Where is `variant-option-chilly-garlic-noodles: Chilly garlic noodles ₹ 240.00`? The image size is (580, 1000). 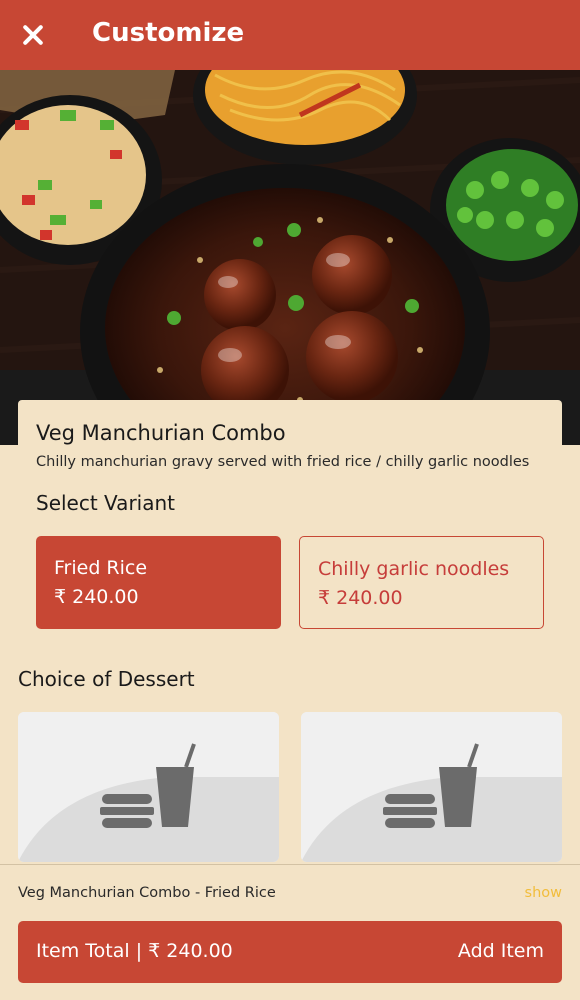 variant-option-chilly-garlic-noodles: Chilly garlic noodles ₹ 240.00 is located at coordinates (421, 582).